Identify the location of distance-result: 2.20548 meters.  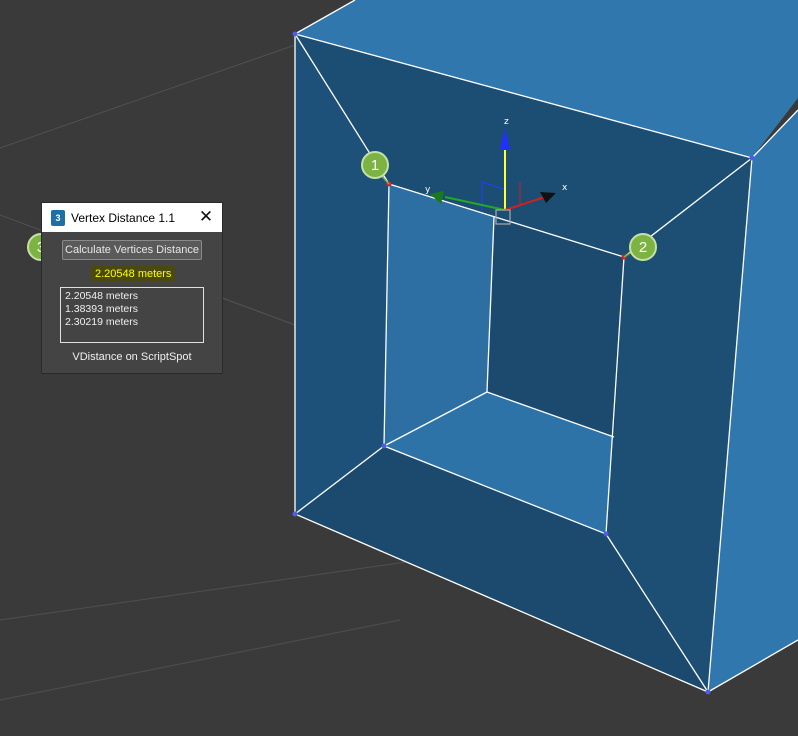
(133, 274).